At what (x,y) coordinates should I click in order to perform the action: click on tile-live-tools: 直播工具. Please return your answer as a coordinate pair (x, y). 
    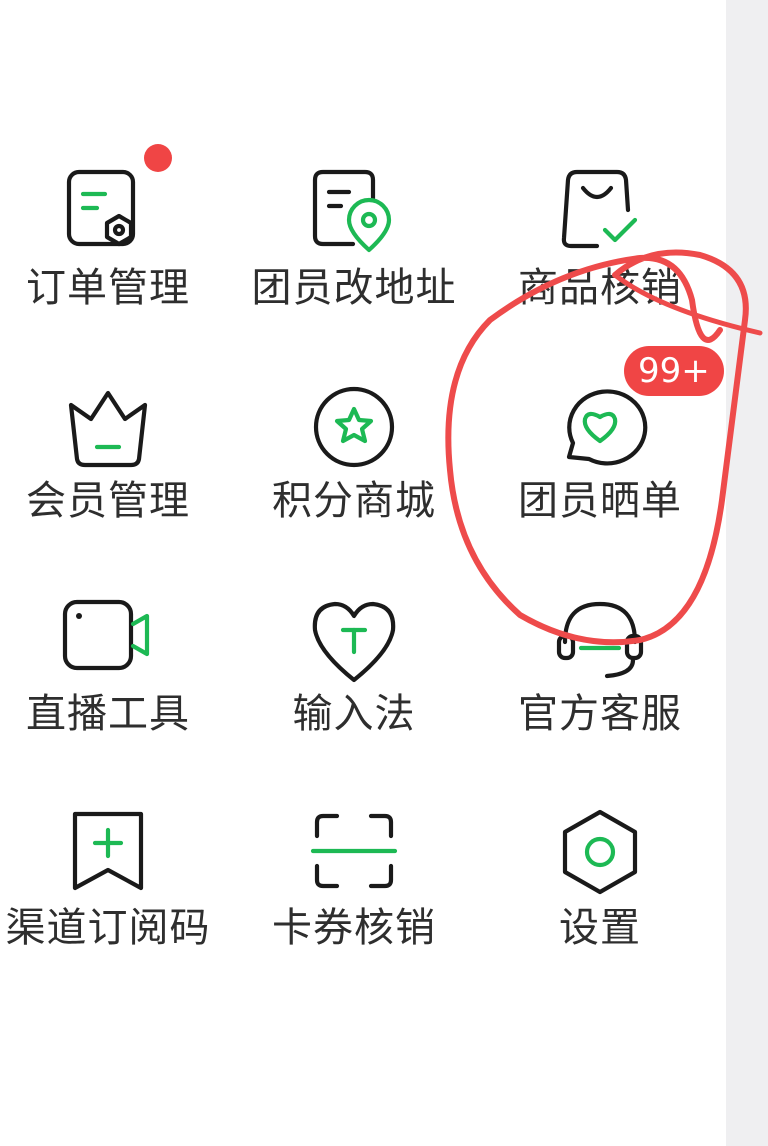
    Looking at the image, I should click on (114, 646).